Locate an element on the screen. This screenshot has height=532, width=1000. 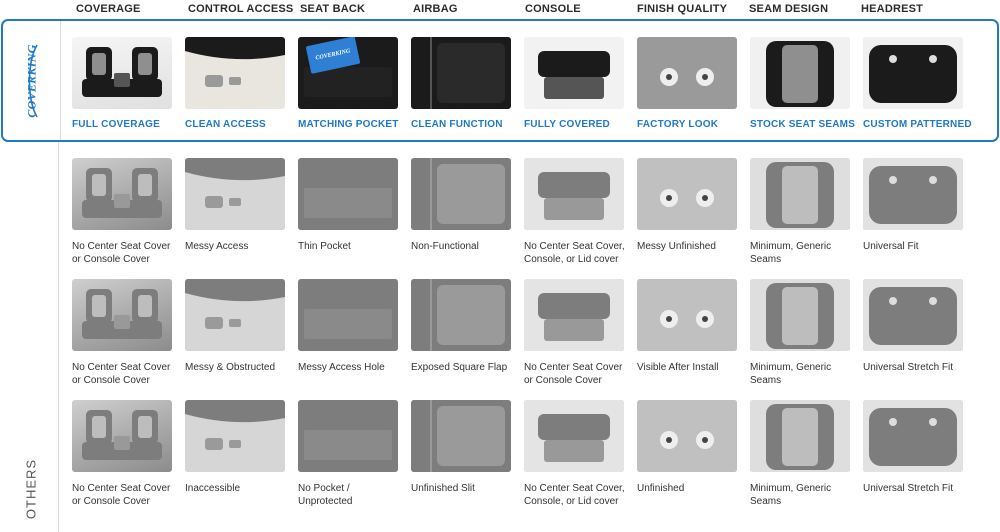
caption-line: Universal Fit is located at coordinates (891, 246).